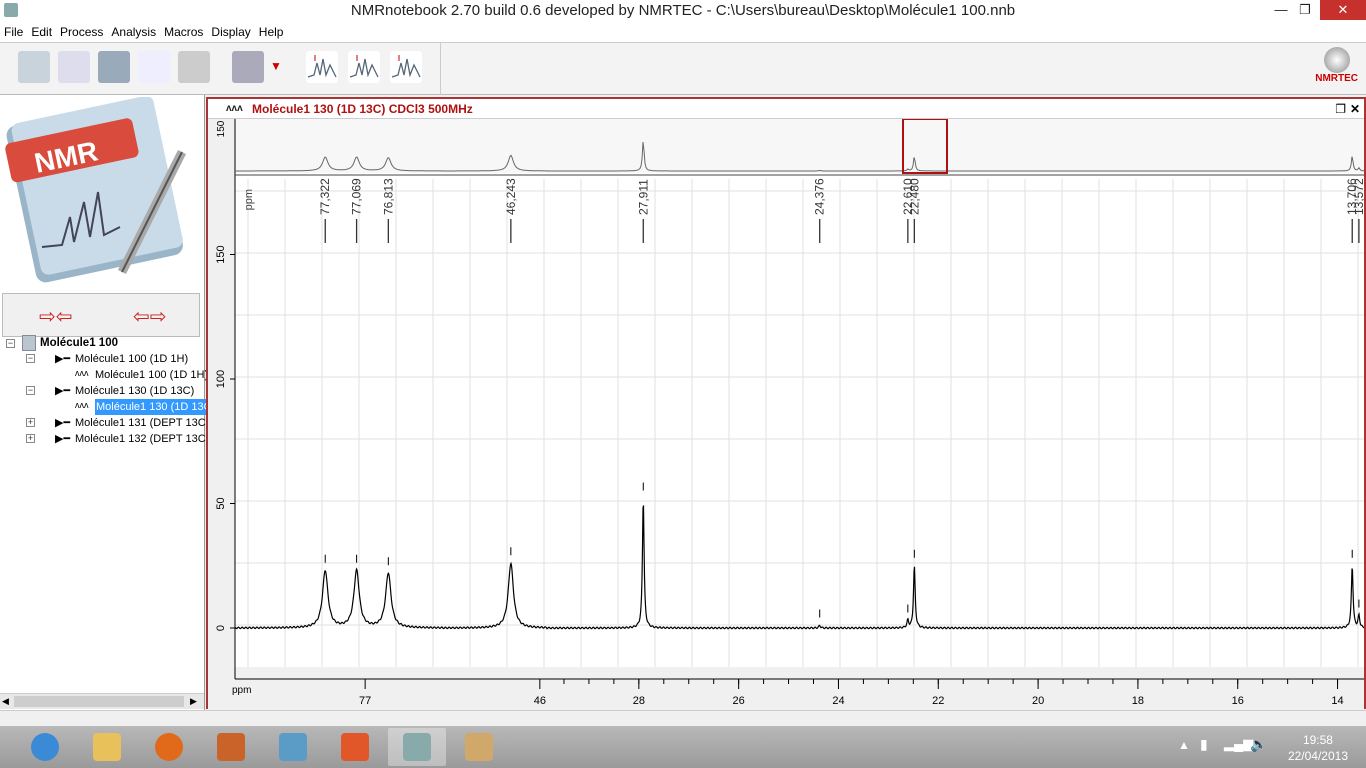  I want to click on x-tick-label: 14, so click(1337, 701).